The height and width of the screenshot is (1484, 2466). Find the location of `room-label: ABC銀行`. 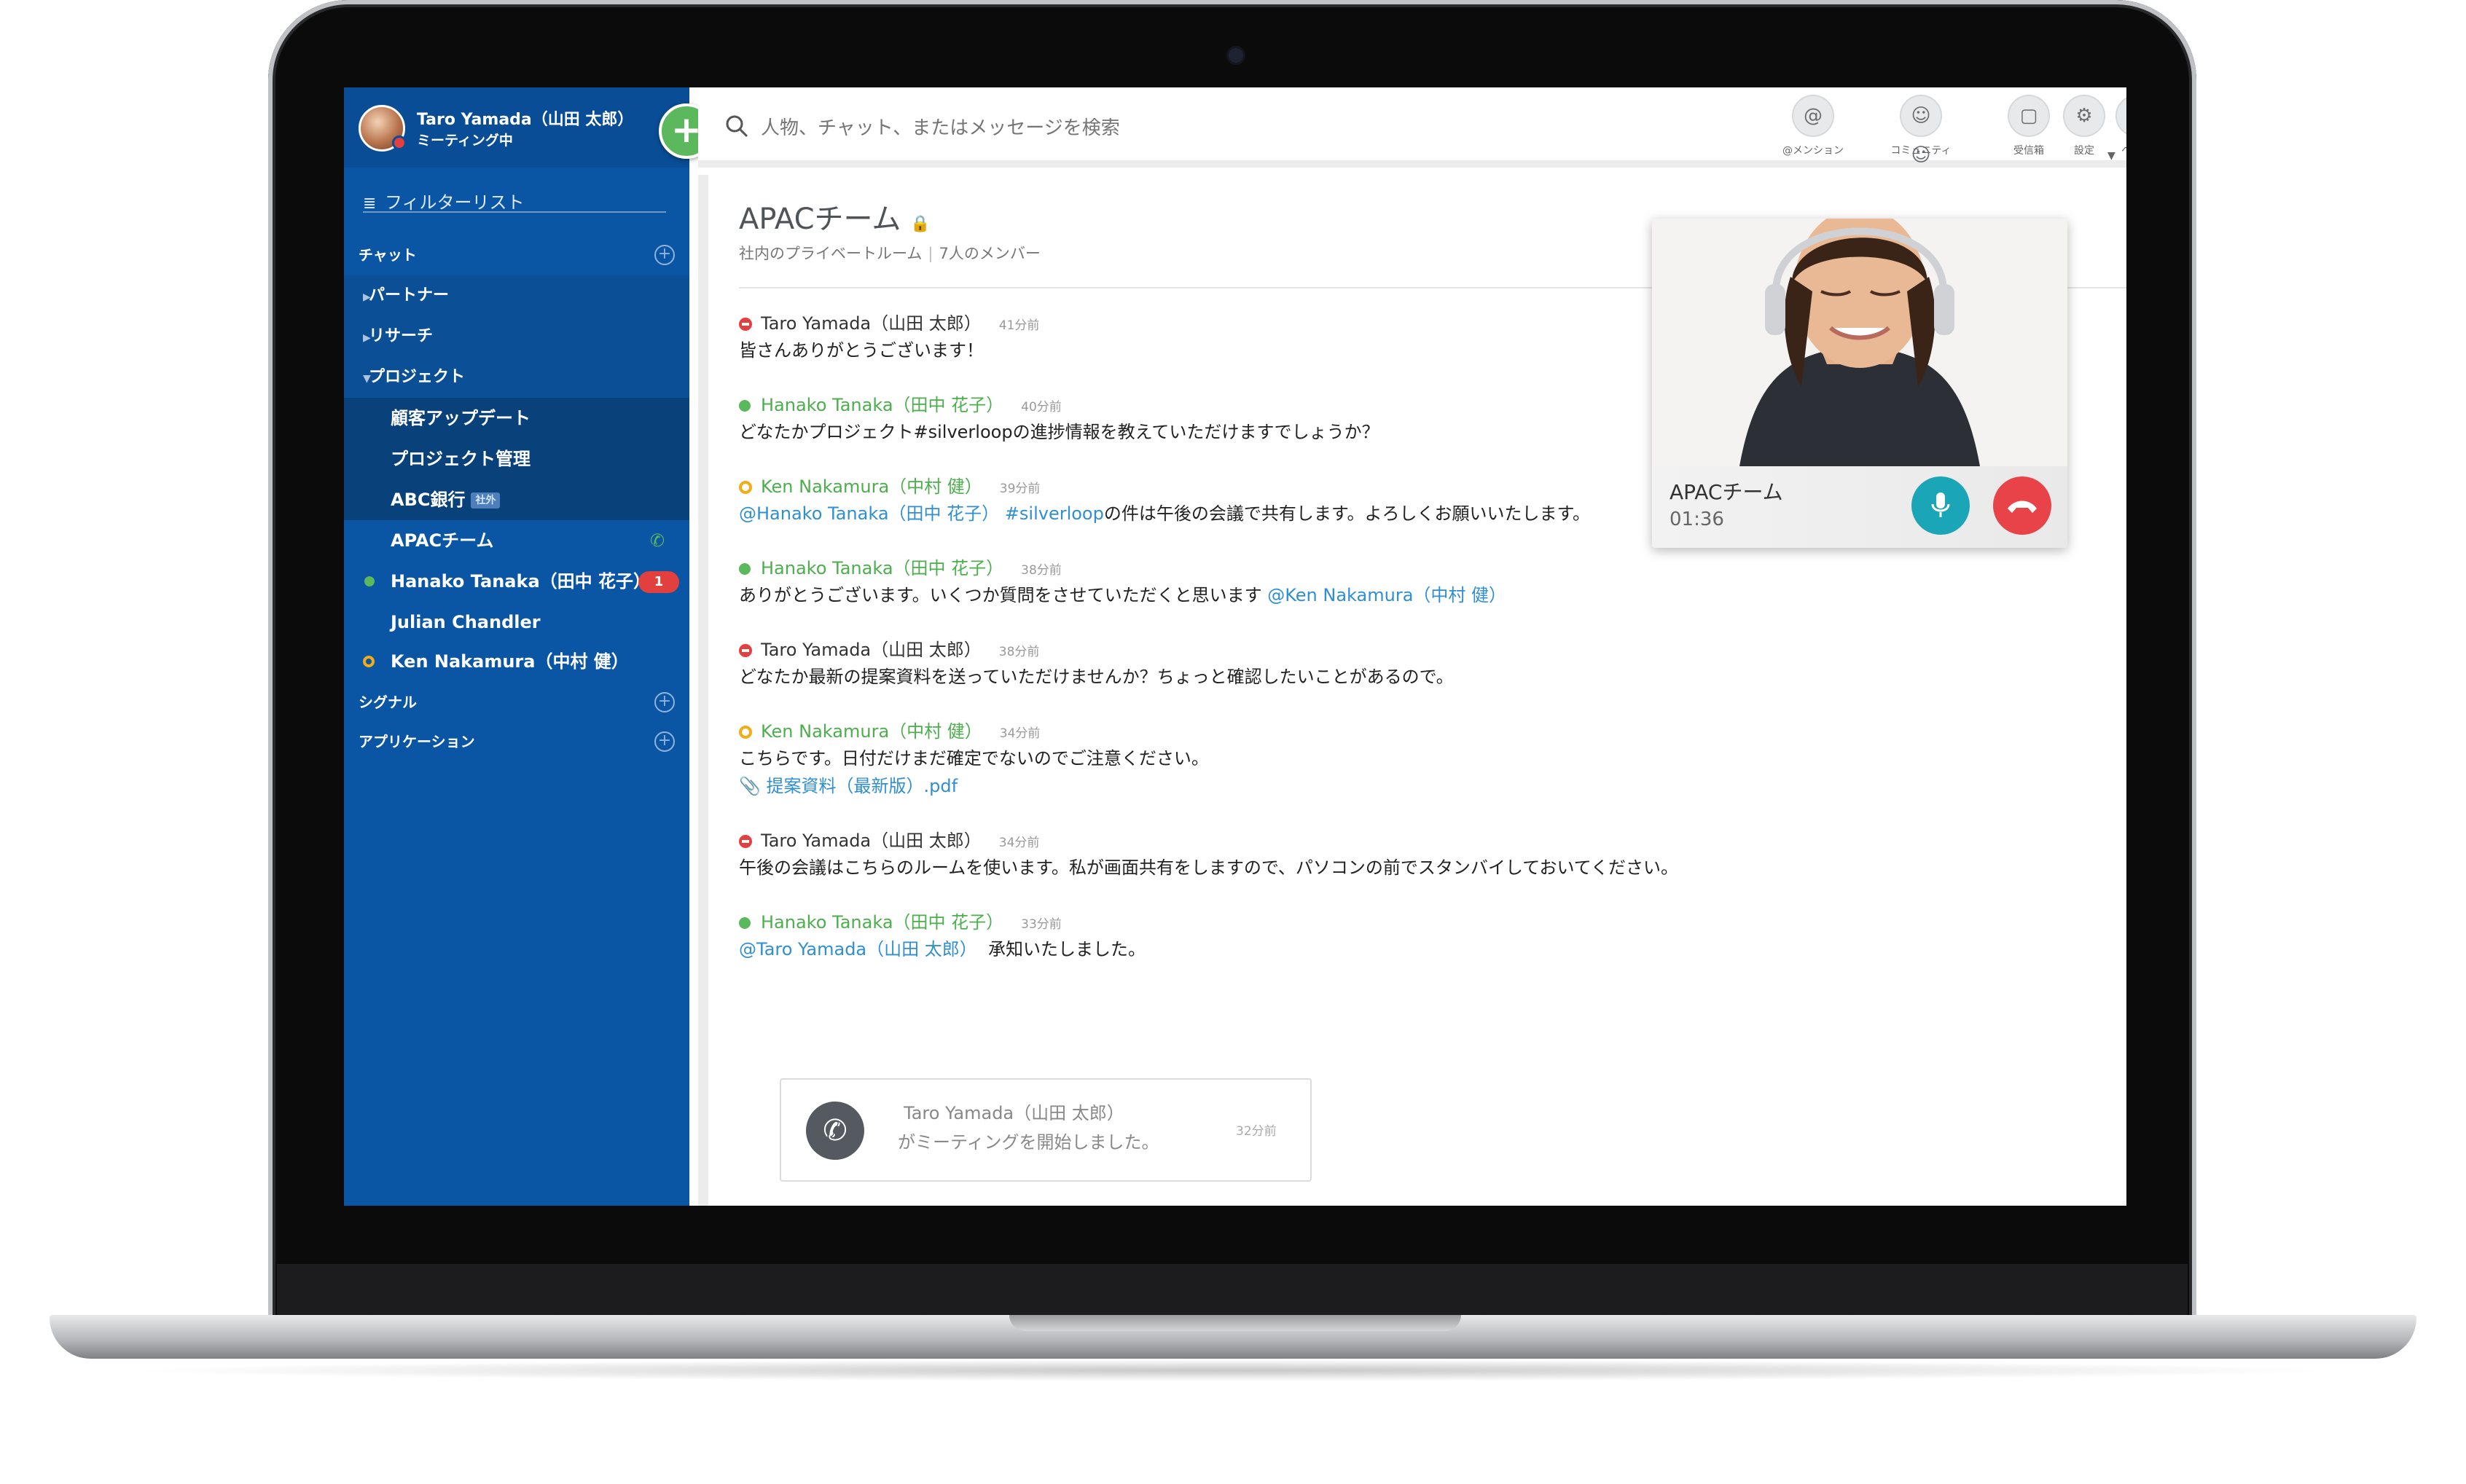

room-label: ABC銀行 is located at coordinates (428, 500).